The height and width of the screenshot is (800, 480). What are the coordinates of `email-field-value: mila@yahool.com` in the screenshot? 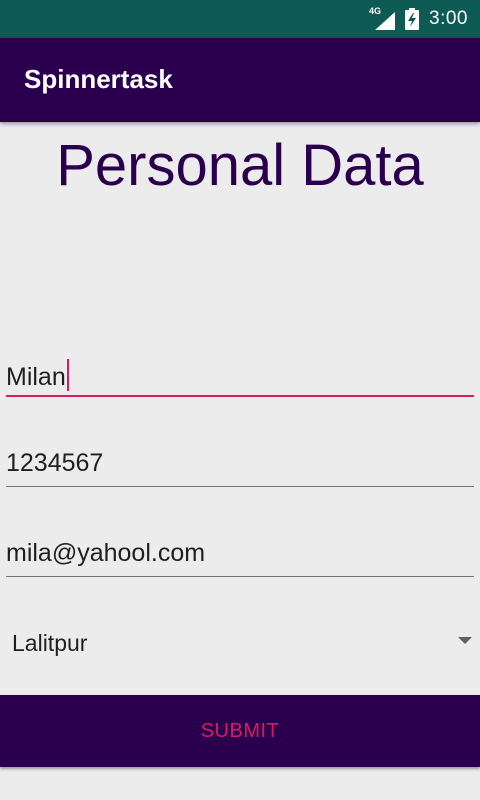 It's located at (106, 553).